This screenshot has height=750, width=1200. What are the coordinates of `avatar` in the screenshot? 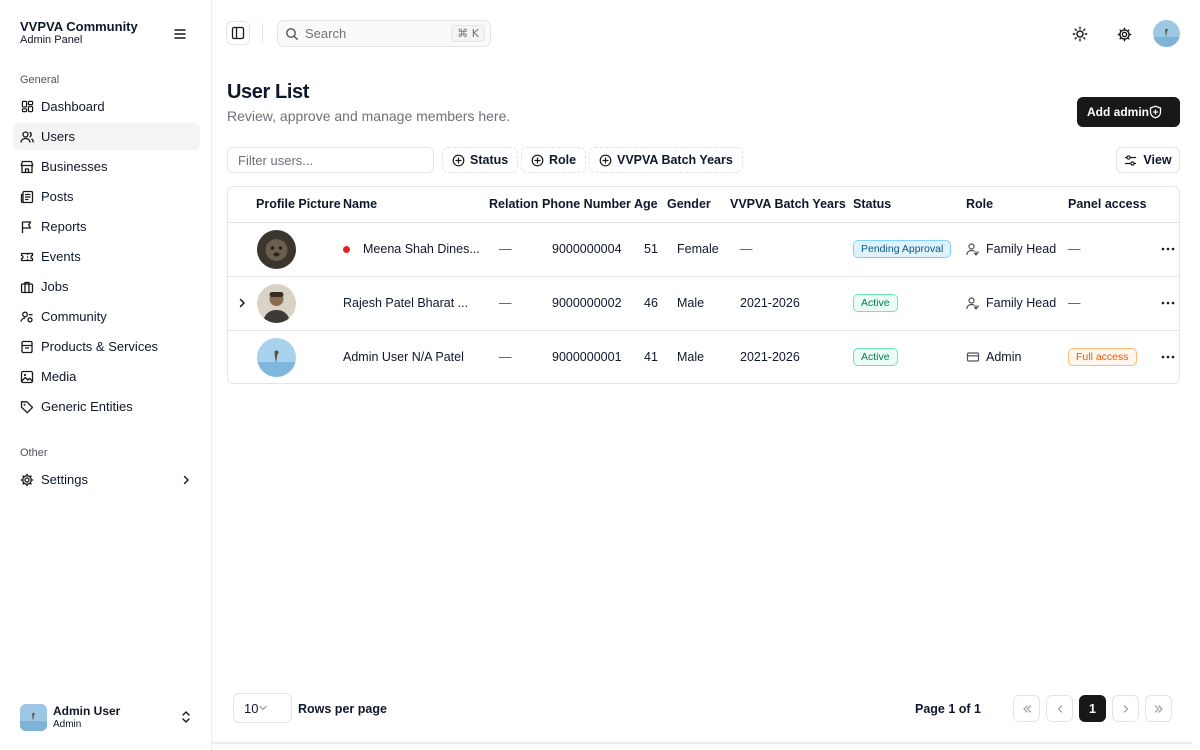 It's located at (33, 717).